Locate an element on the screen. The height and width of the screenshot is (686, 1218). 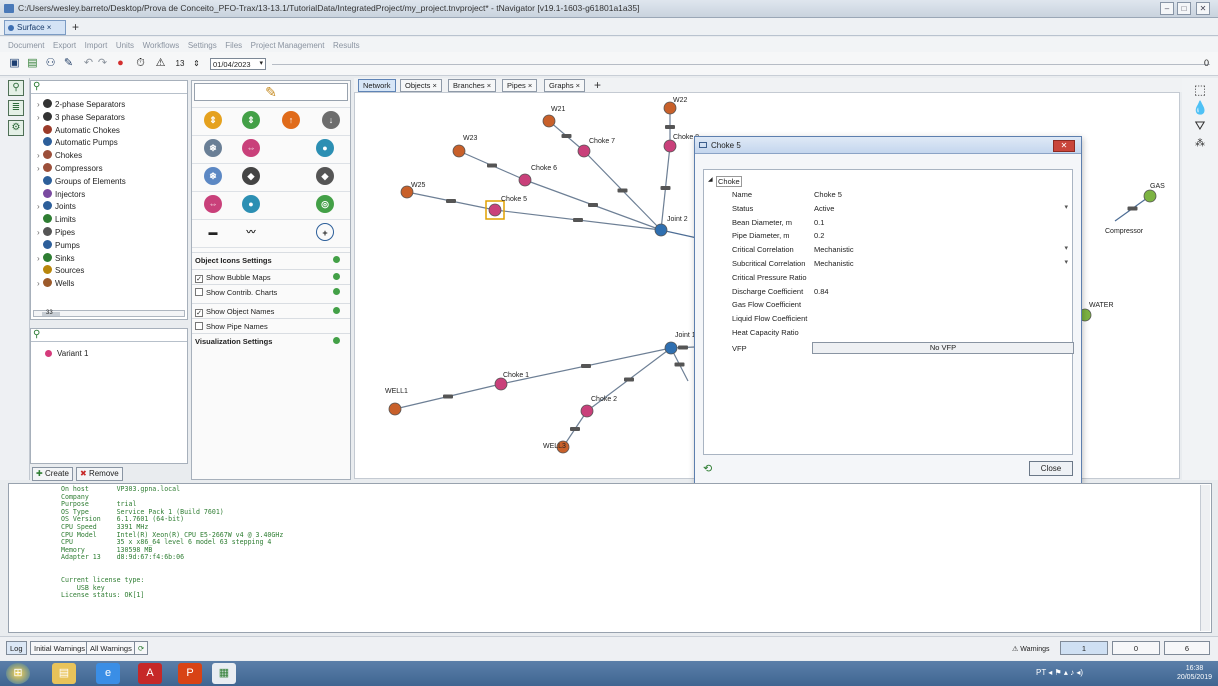
log-scrollbar is located at coordinates (1205, 558).